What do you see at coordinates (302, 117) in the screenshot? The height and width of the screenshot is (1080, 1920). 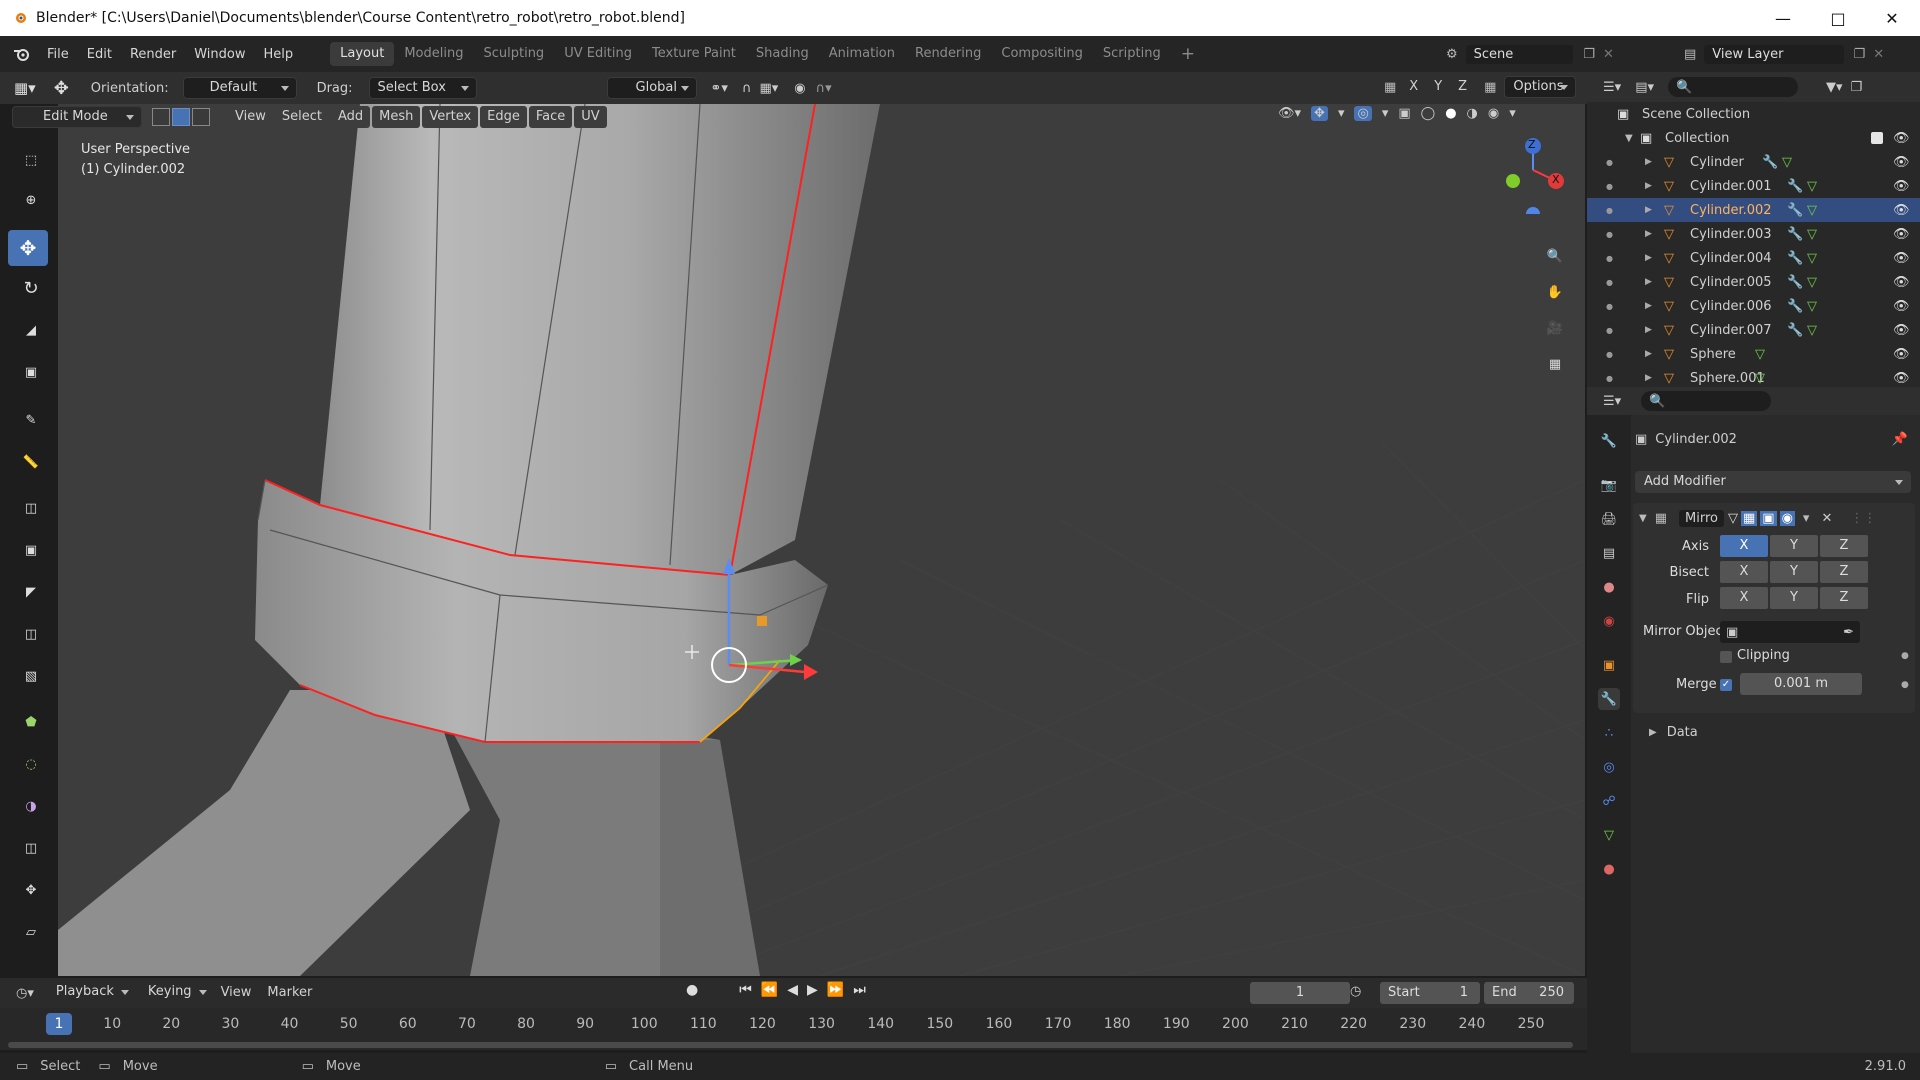 I see `viewport-menu-select: Select` at bounding box center [302, 117].